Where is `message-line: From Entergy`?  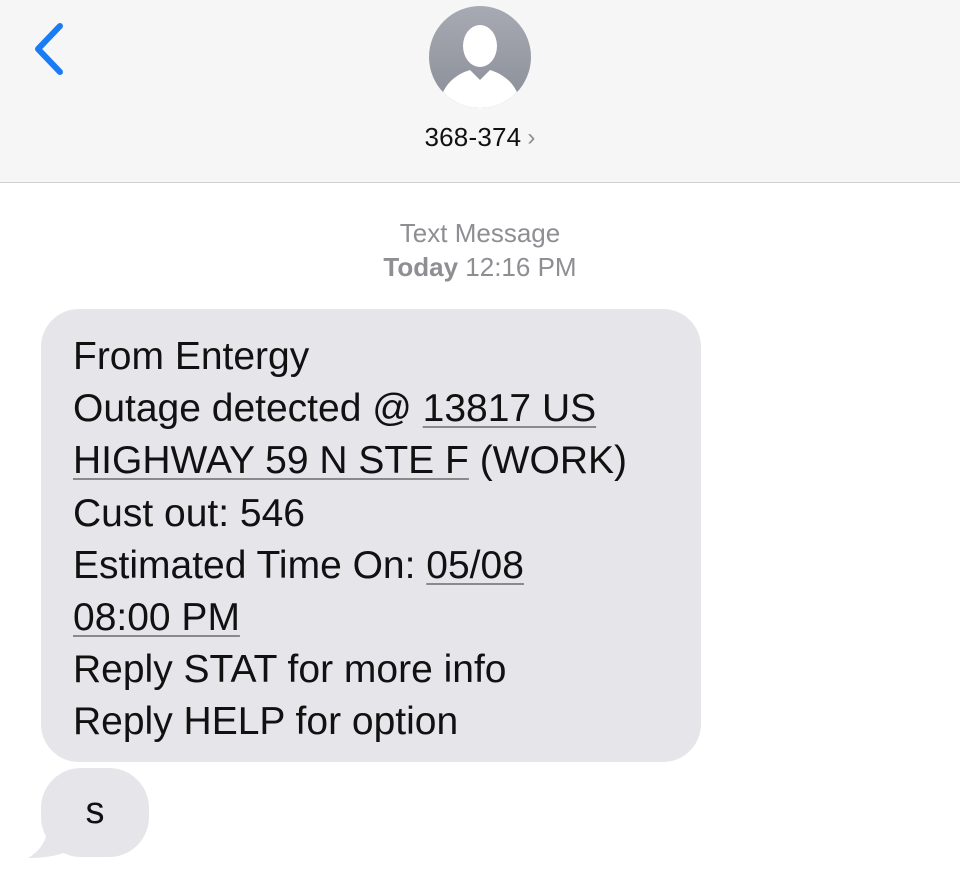
message-line: From Entergy is located at coordinates (191, 356).